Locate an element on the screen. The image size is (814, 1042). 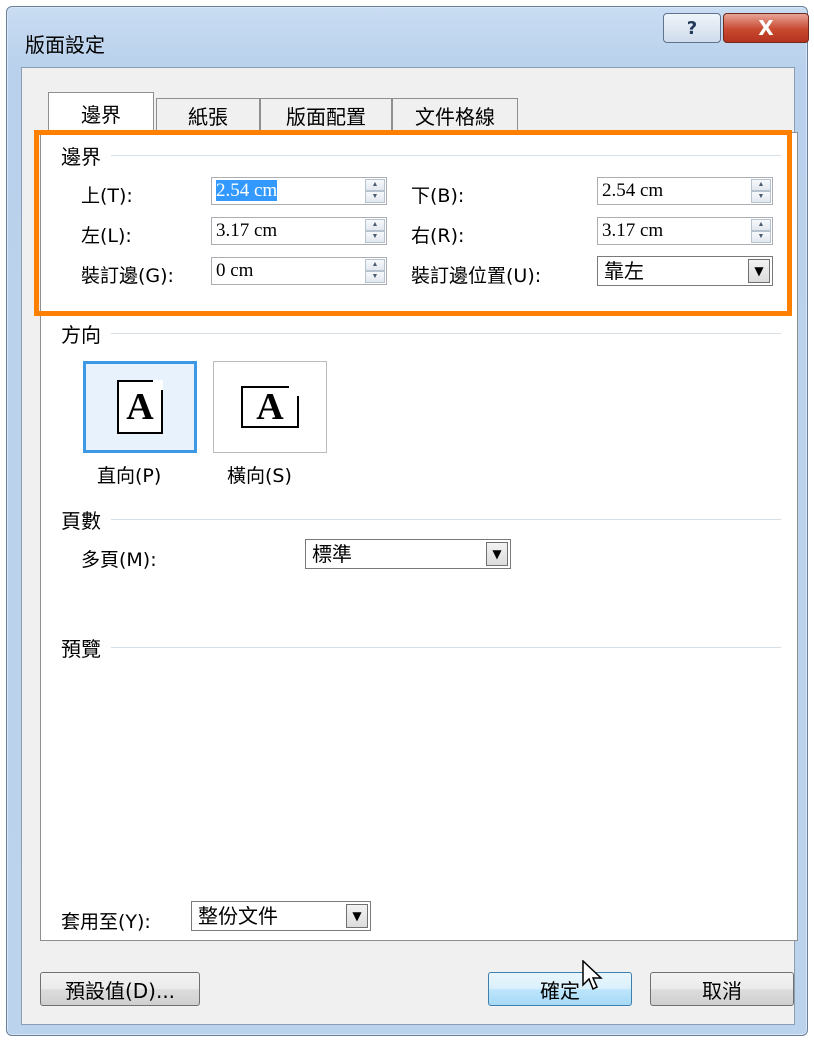
cancel-button: 取消 is located at coordinates (722, 989).